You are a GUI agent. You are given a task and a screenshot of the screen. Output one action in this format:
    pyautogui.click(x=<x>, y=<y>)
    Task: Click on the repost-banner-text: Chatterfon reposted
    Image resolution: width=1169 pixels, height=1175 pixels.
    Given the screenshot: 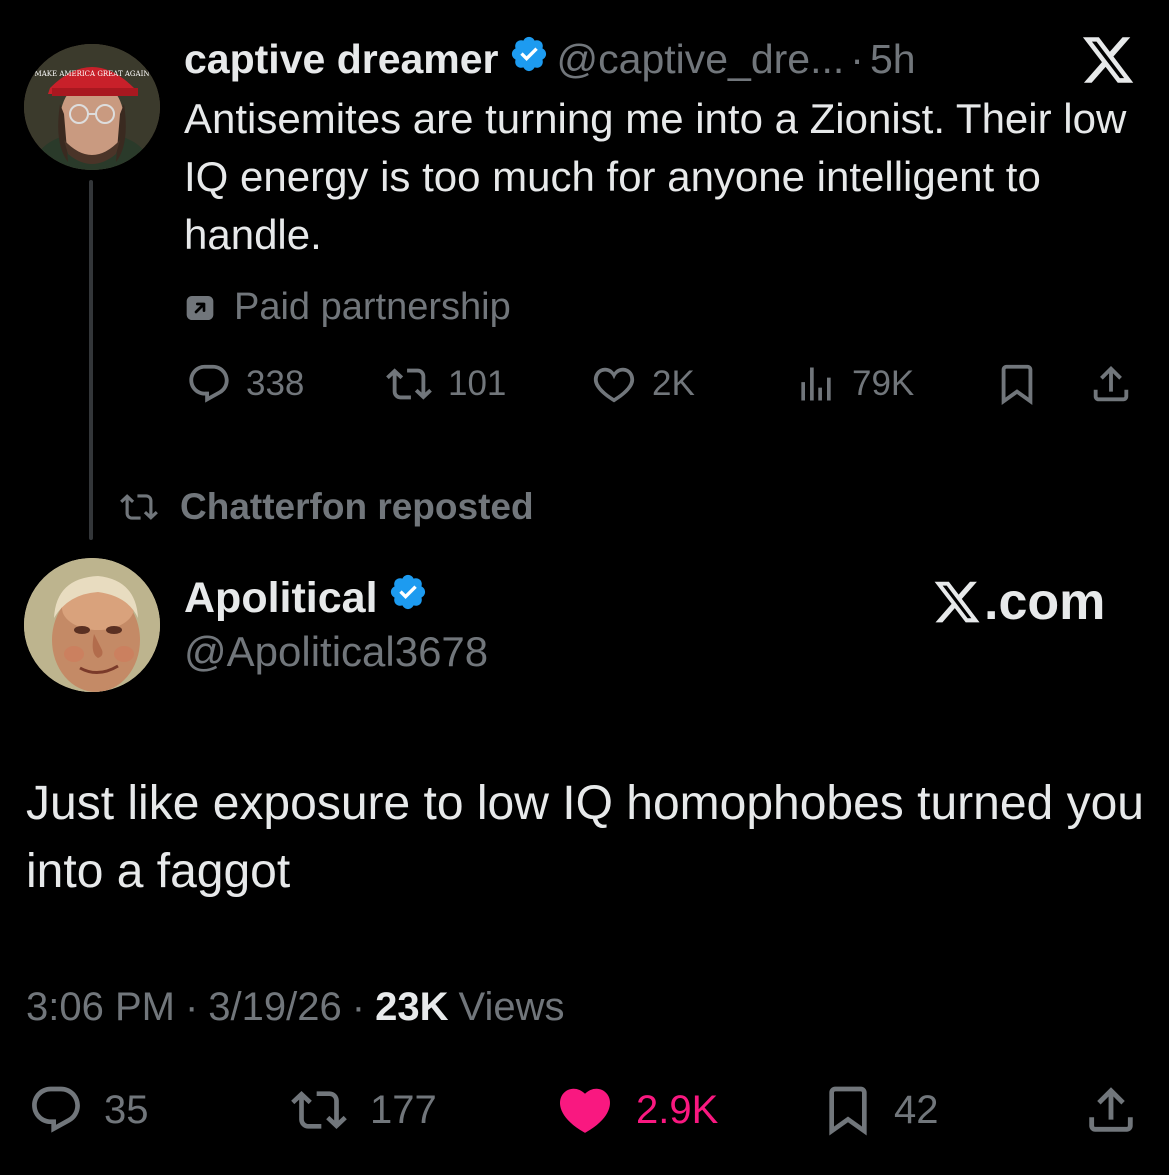 What is the action you would take?
    pyautogui.click(x=357, y=506)
    